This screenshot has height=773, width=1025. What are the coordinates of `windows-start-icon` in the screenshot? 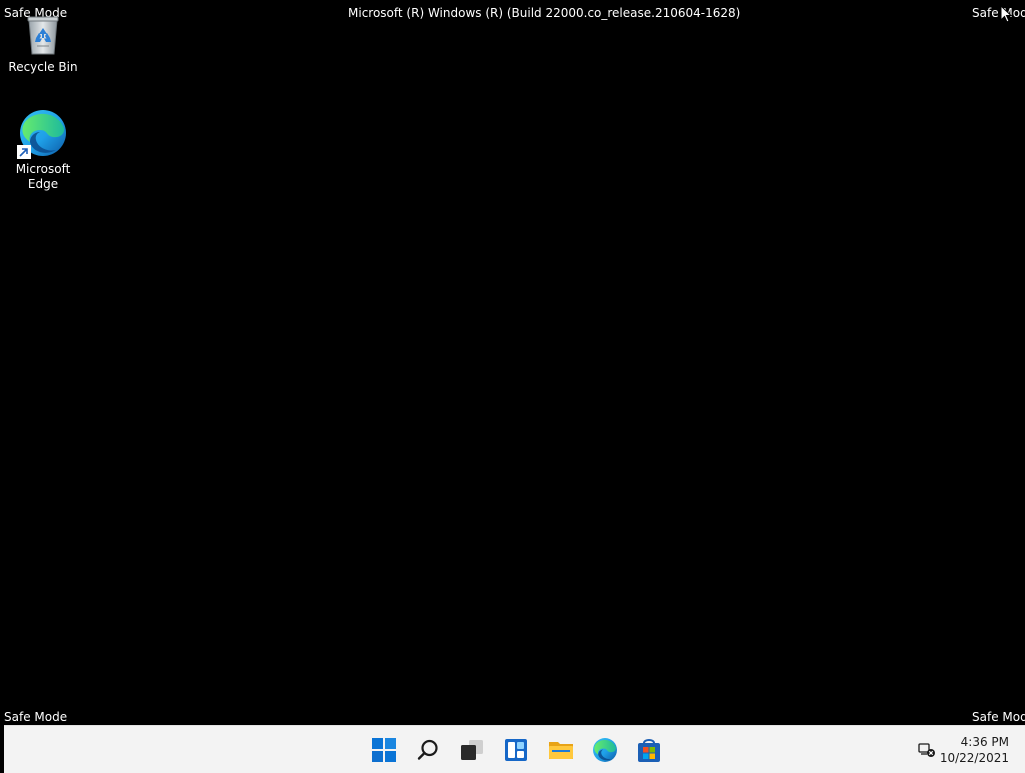 It's located at (384, 750).